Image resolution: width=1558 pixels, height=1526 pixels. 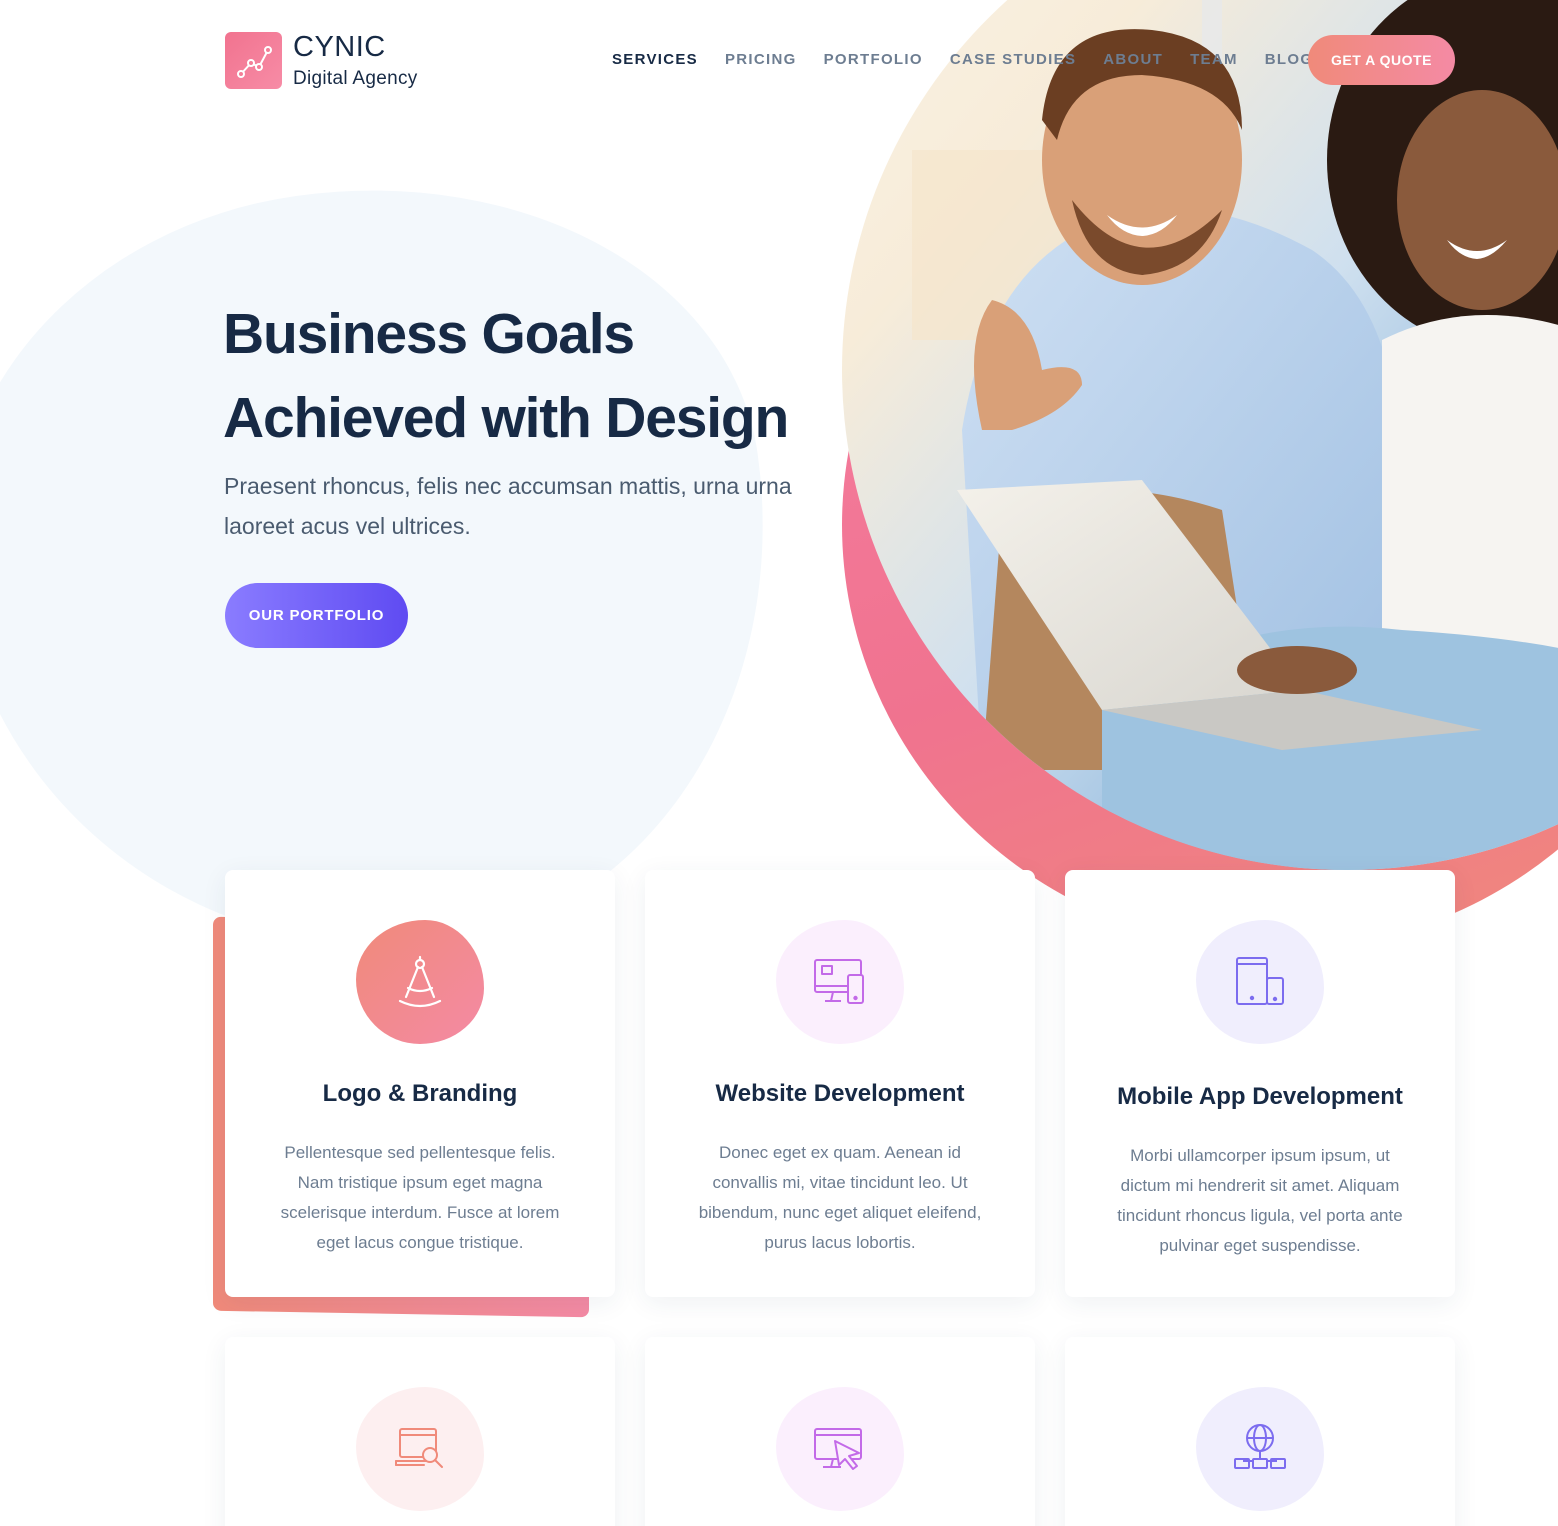 I want to click on nav-item-case-studies: CASE STUDIES, so click(x=1013, y=59).